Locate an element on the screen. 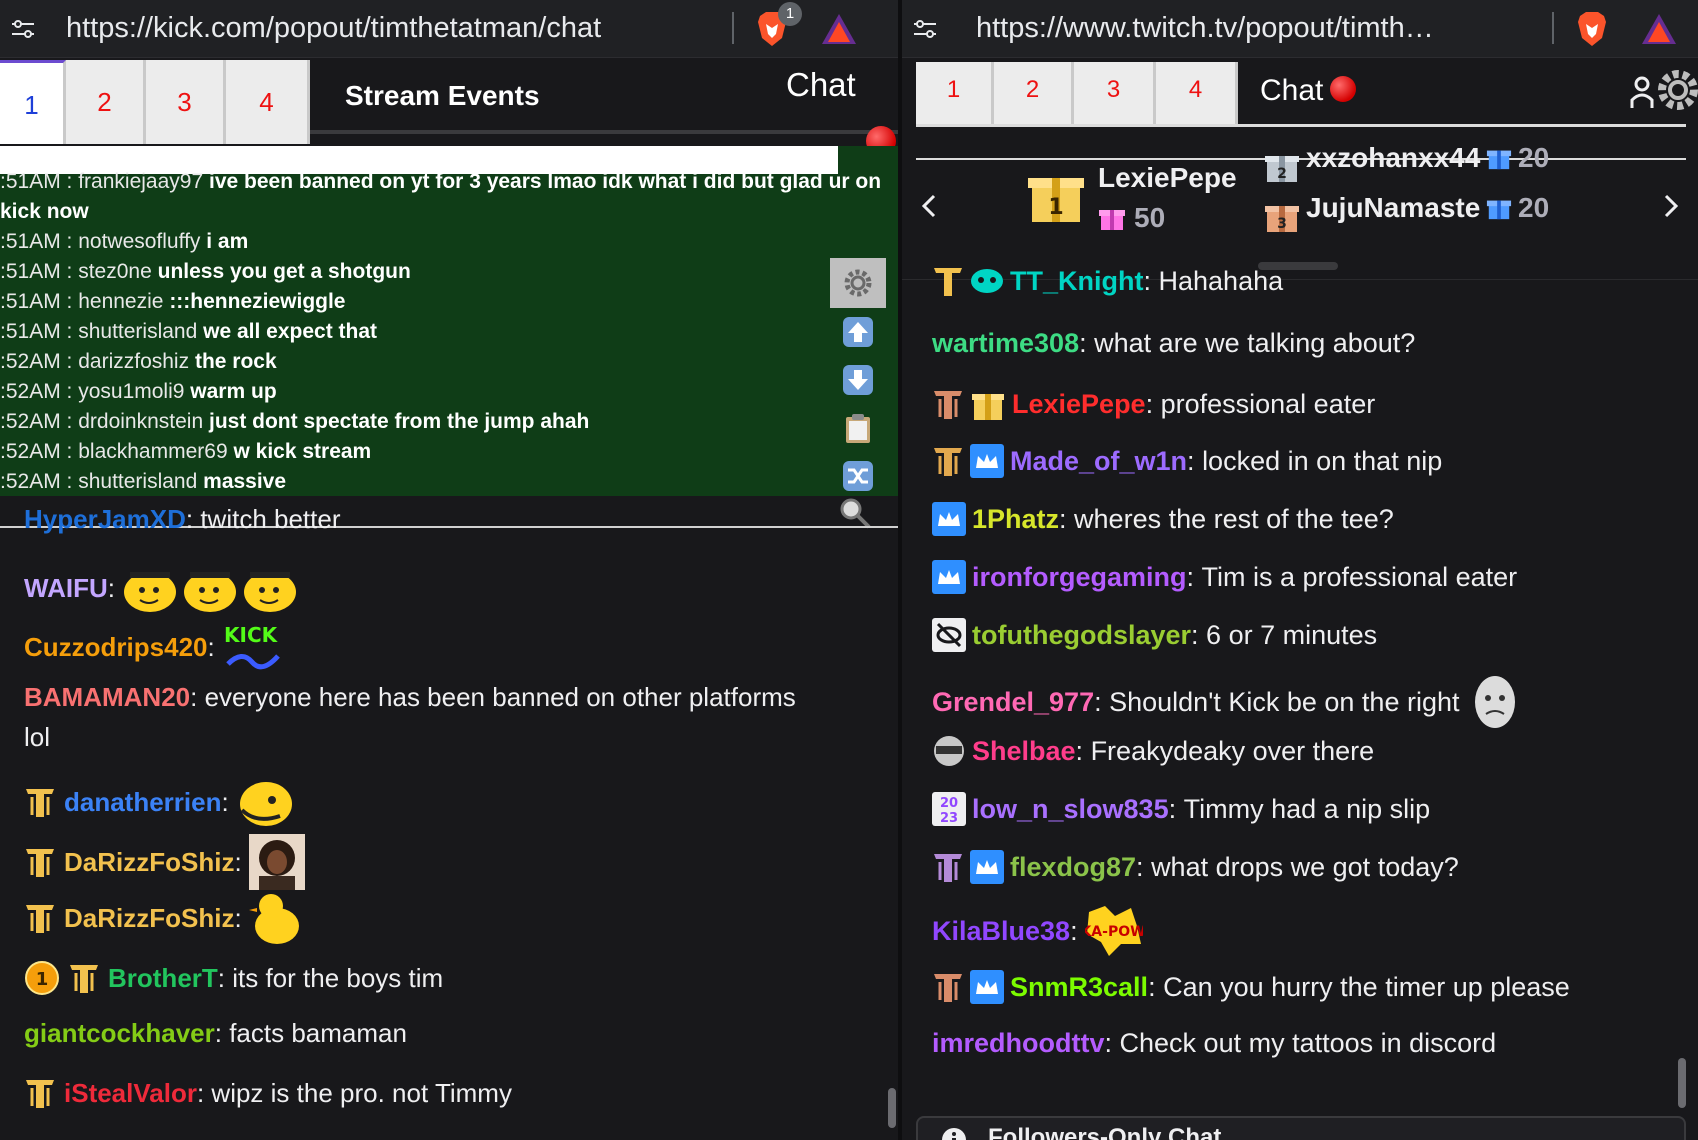 The image size is (1698, 1140). gift-rank-3-icon: 3 is located at coordinates (1282, 219).